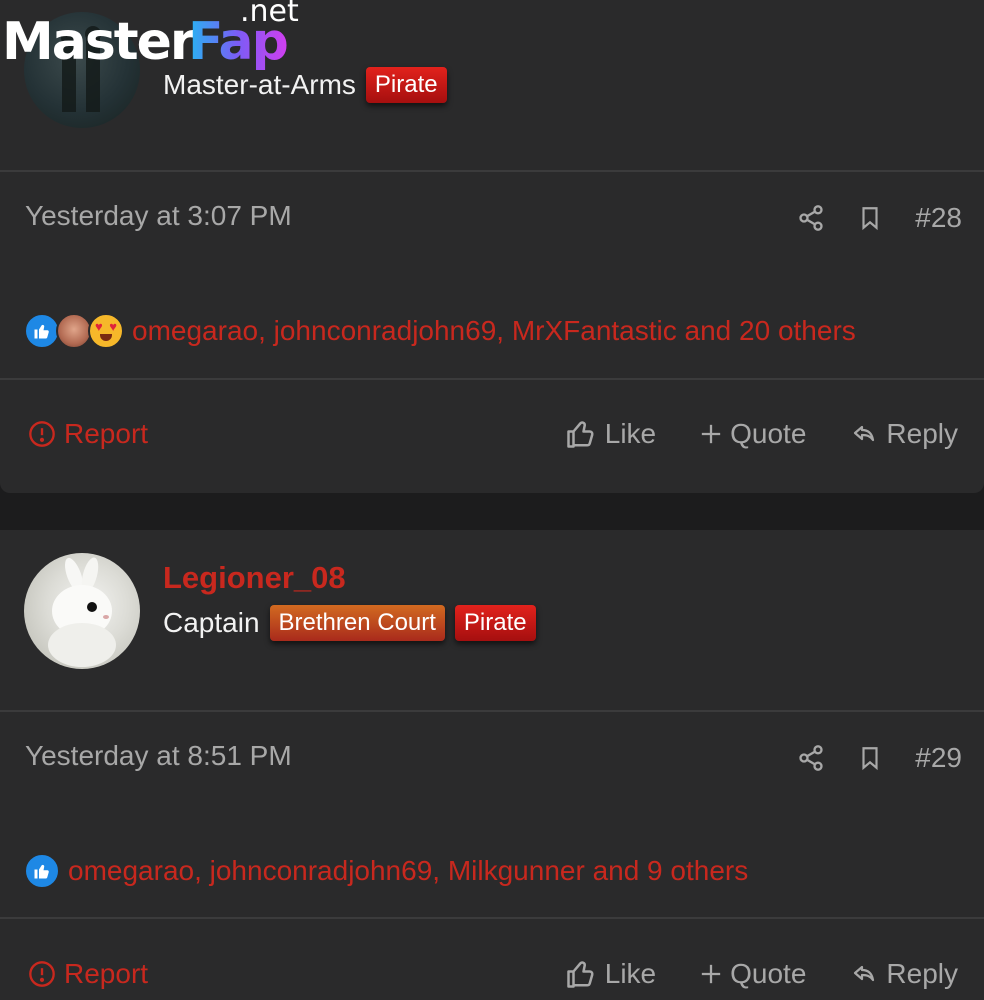  I want to click on username: Legioner_08, so click(254, 578).